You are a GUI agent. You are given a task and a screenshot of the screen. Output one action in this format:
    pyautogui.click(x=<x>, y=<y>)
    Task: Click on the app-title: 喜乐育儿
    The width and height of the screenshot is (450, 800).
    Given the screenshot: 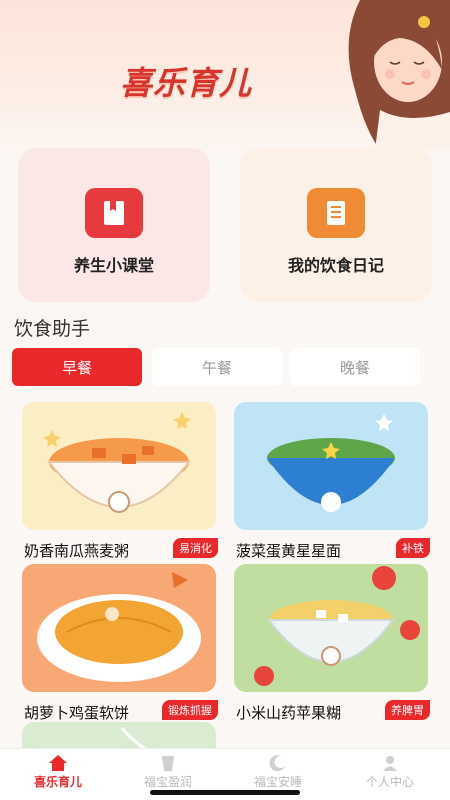 What is the action you would take?
    pyautogui.click(x=186, y=81)
    